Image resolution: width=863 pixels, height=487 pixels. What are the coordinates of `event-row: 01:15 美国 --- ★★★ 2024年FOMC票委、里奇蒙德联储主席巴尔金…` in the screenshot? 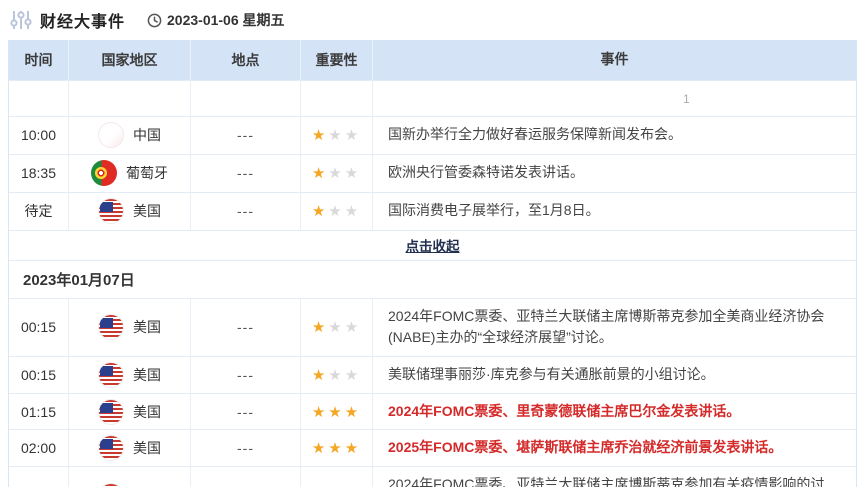 It's located at (432, 411).